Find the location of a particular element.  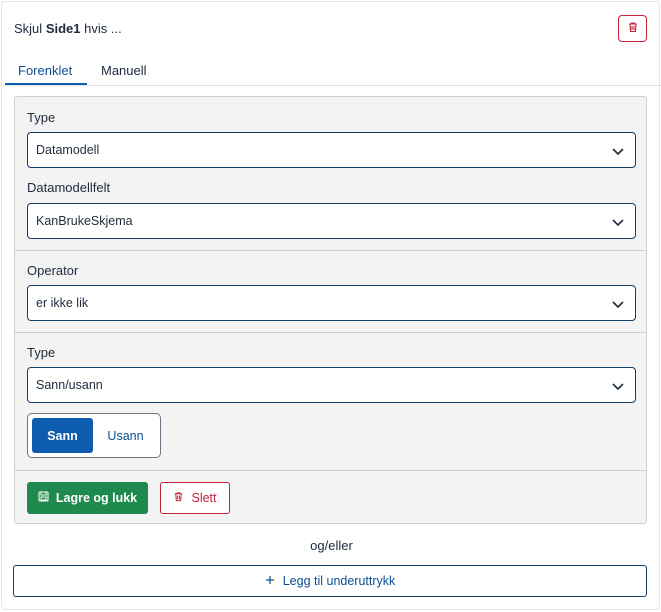

type-label: Type is located at coordinates (41, 117).